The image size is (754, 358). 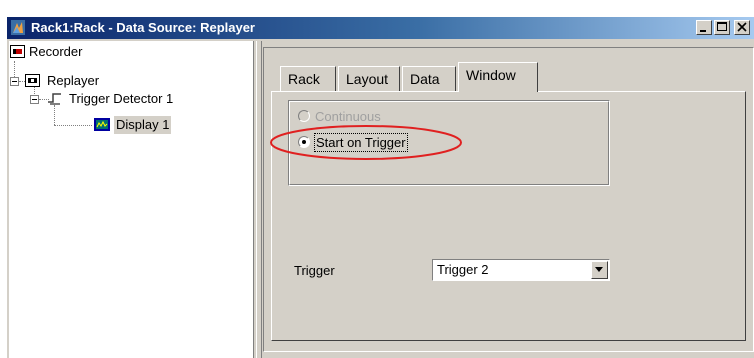 What do you see at coordinates (102, 124) in the screenshot?
I see `display-icon` at bounding box center [102, 124].